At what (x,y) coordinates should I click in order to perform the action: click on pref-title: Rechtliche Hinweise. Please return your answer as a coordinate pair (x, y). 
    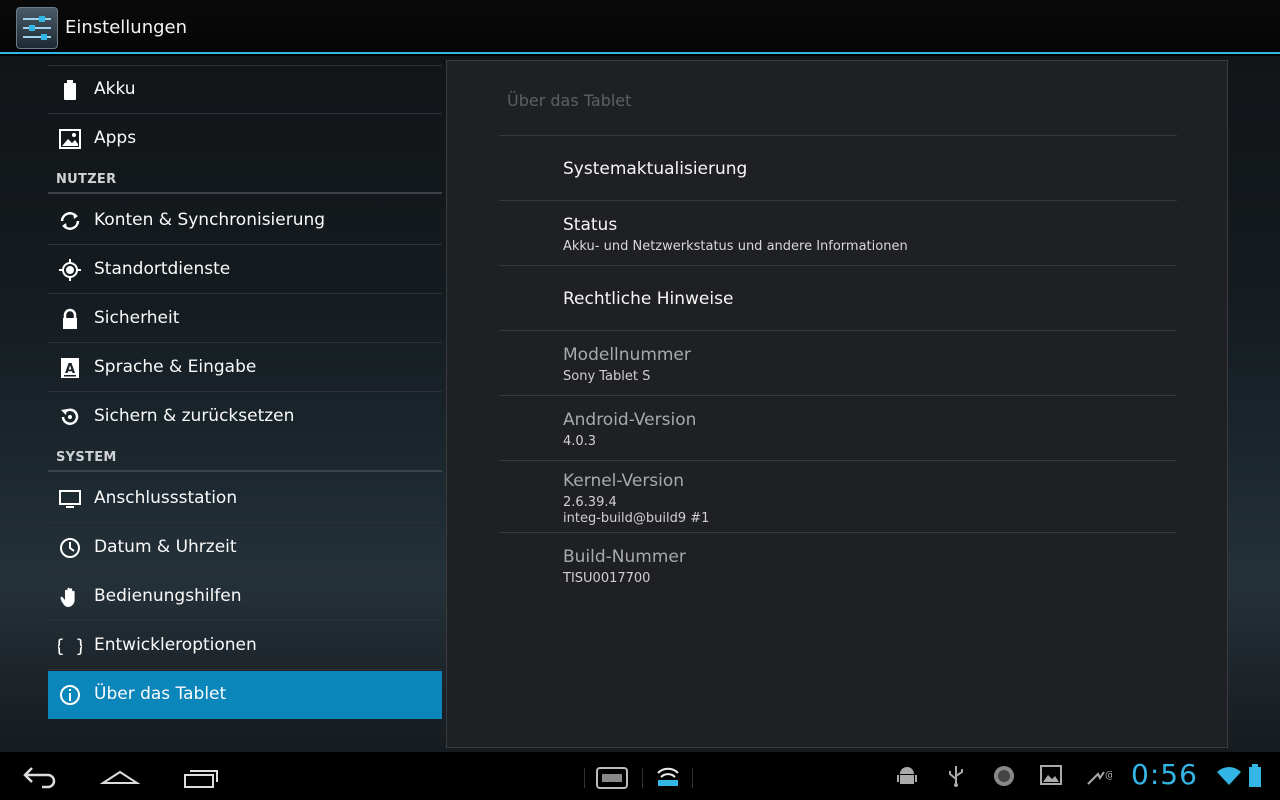
    Looking at the image, I should click on (648, 299).